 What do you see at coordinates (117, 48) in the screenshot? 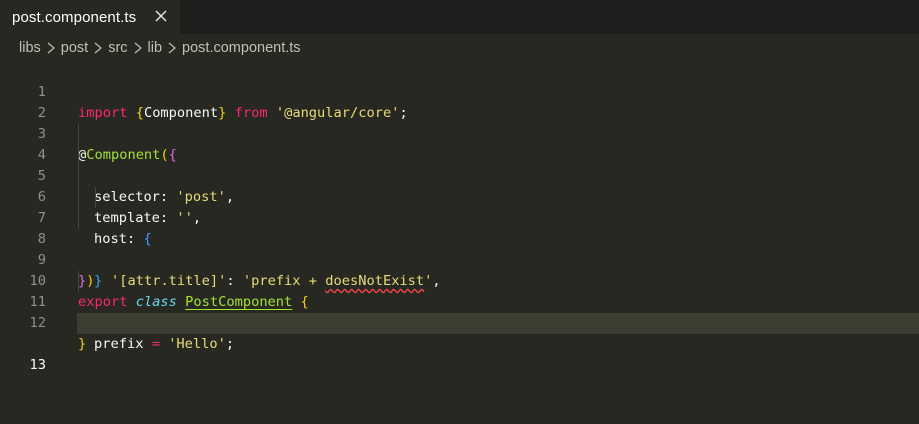
I see `breadcrumb-item-src: src` at bounding box center [117, 48].